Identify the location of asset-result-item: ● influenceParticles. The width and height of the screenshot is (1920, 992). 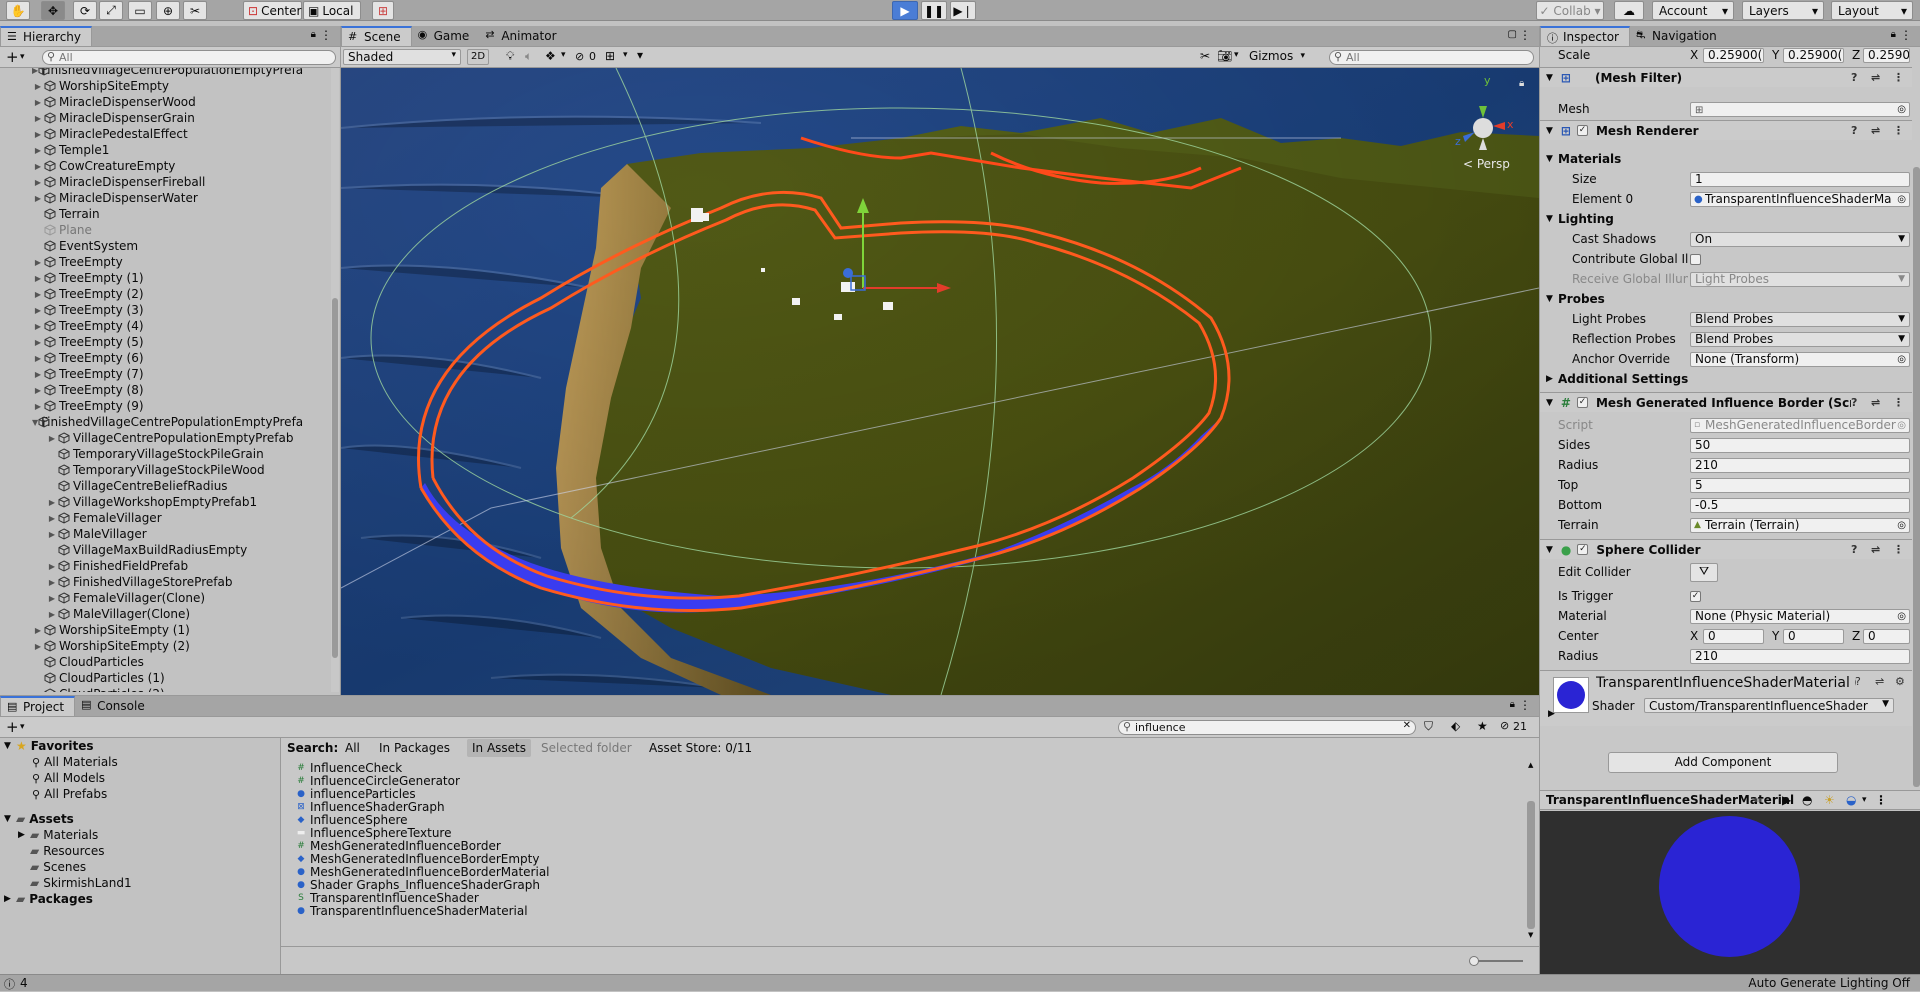
(355, 794).